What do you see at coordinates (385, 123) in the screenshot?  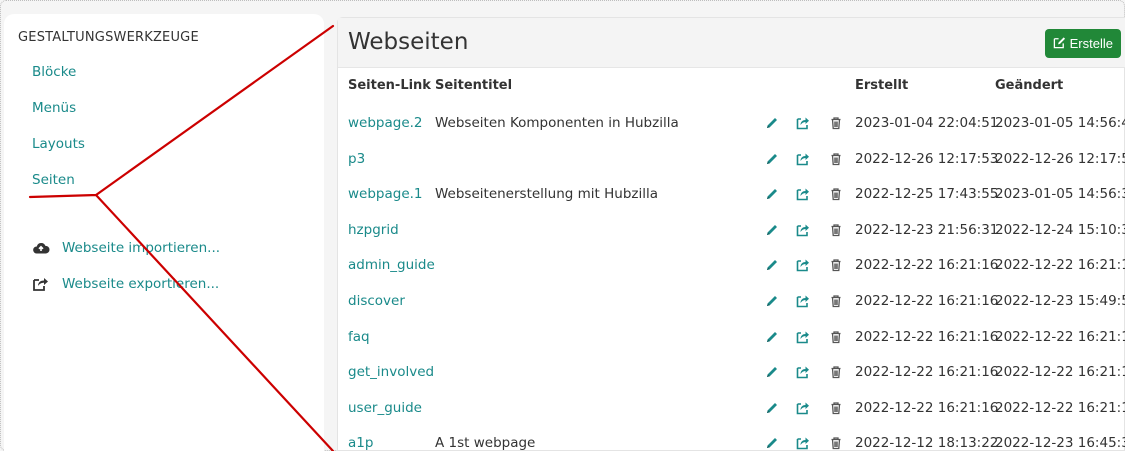 I see `page-link: webpage.2` at bounding box center [385, 123].